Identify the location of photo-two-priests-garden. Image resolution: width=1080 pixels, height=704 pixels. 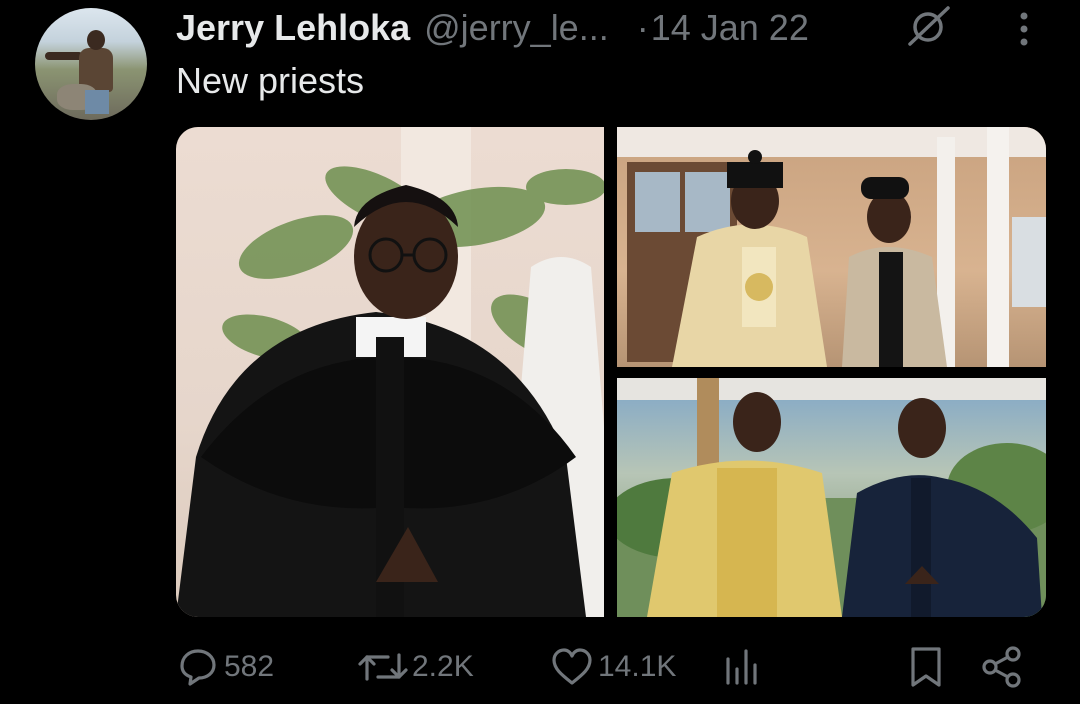
(831, 497).